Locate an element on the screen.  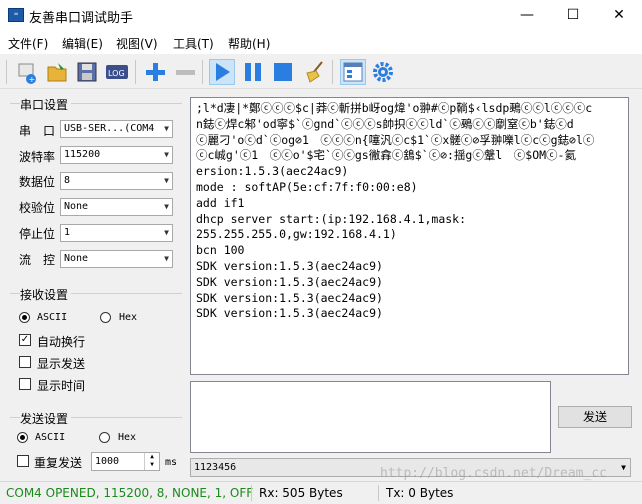
title-bar: ⌨ 友善串口调试助手 — ☐ ✕ is located at coordinates (321, 15).